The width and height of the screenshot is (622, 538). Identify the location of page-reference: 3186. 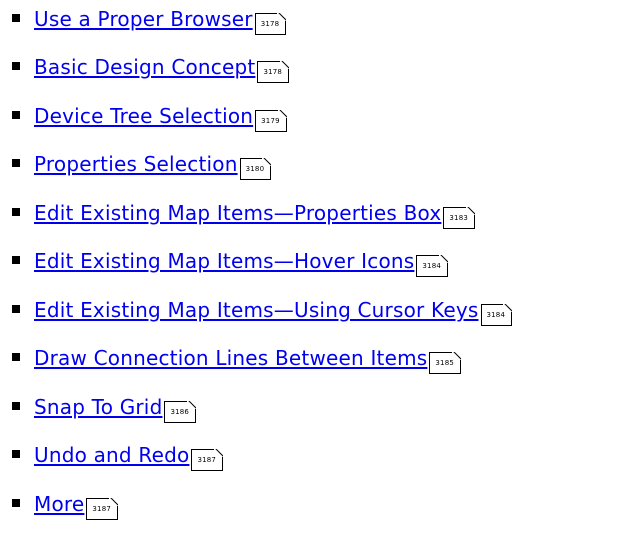
(180, 412).